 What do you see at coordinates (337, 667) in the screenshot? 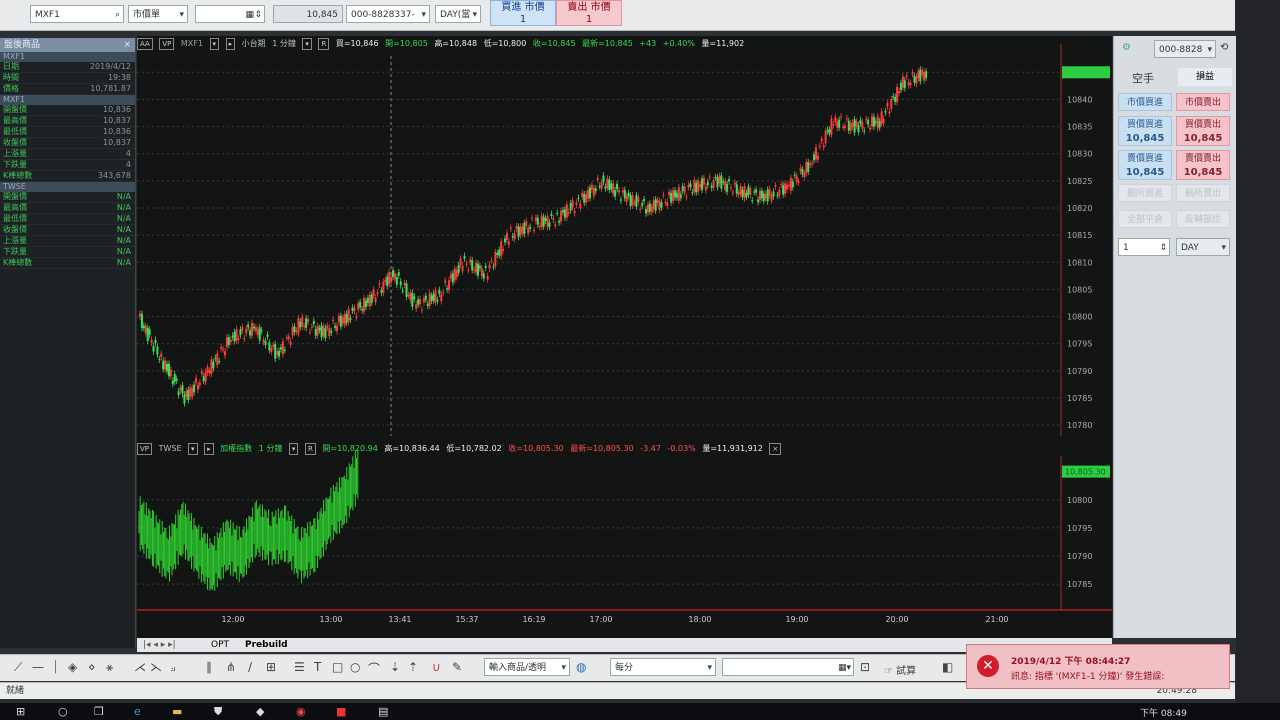
I see `rect-tool-icon: □` at bounding box center [337, 667].